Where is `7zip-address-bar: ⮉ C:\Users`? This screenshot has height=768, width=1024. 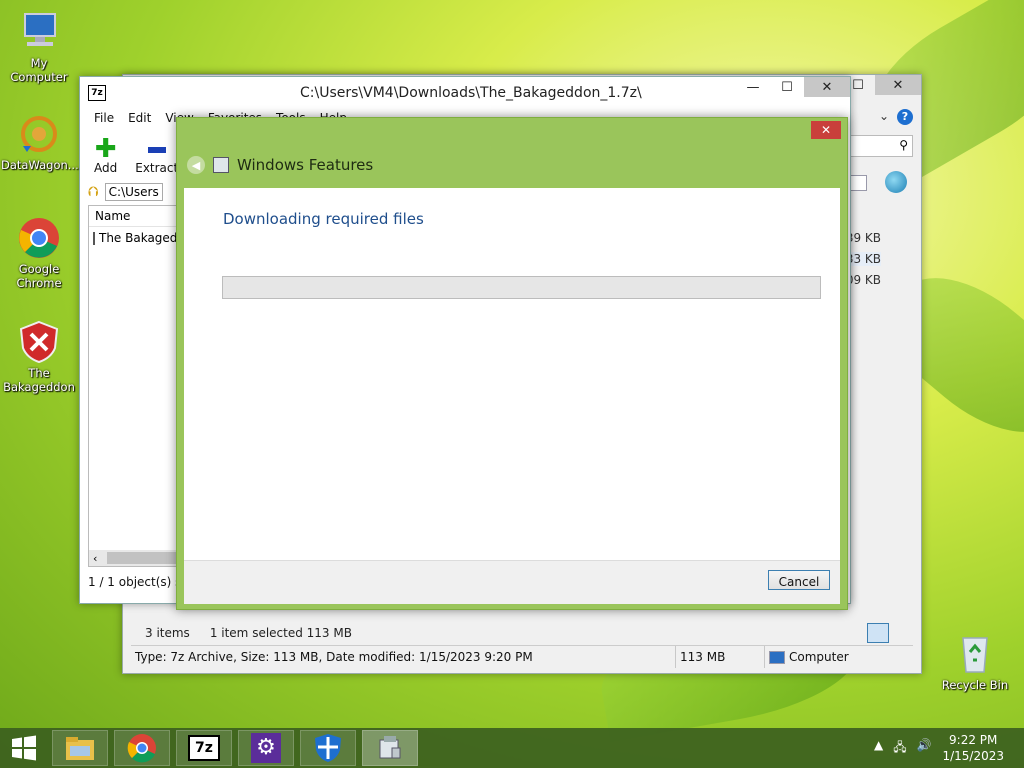 7zip-address-bar: ⮉ C:\Users is located at coordinates (136, 192).